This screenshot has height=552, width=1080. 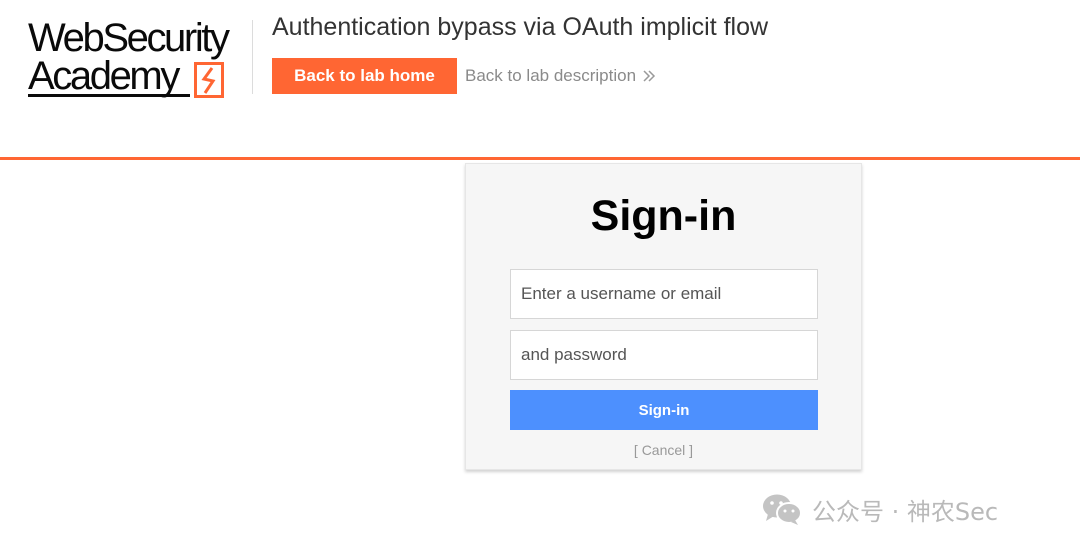 I want to click on username-input, so click(x=664, y=294).